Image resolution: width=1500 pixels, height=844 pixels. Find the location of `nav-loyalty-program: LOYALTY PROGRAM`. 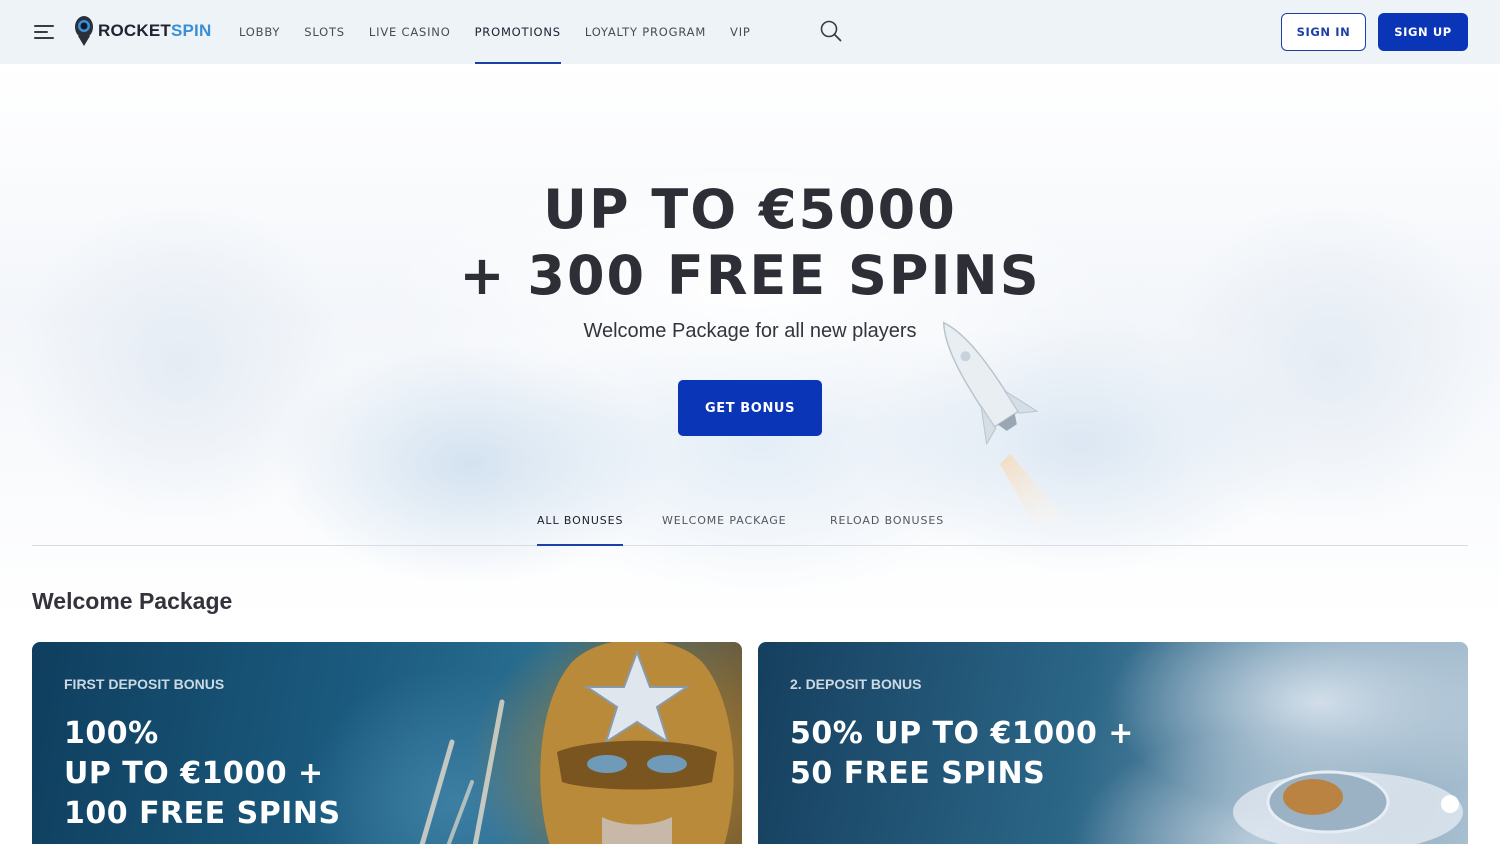

nav-loyalty-program: LOYALTY PROGRAM is located at coordinates (645, 32).